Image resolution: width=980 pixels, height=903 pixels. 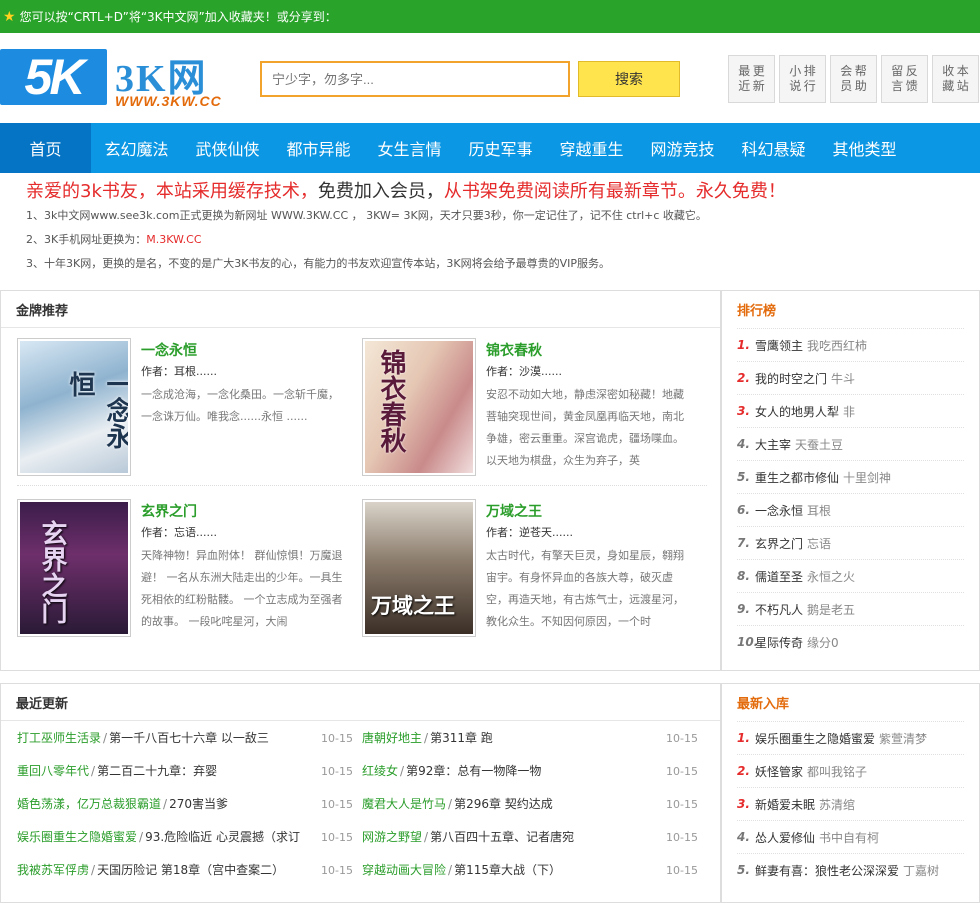 What do you see at coordinates (415, 79) in the screenshot?
I see `search-input` at bounding box center [415, 79].